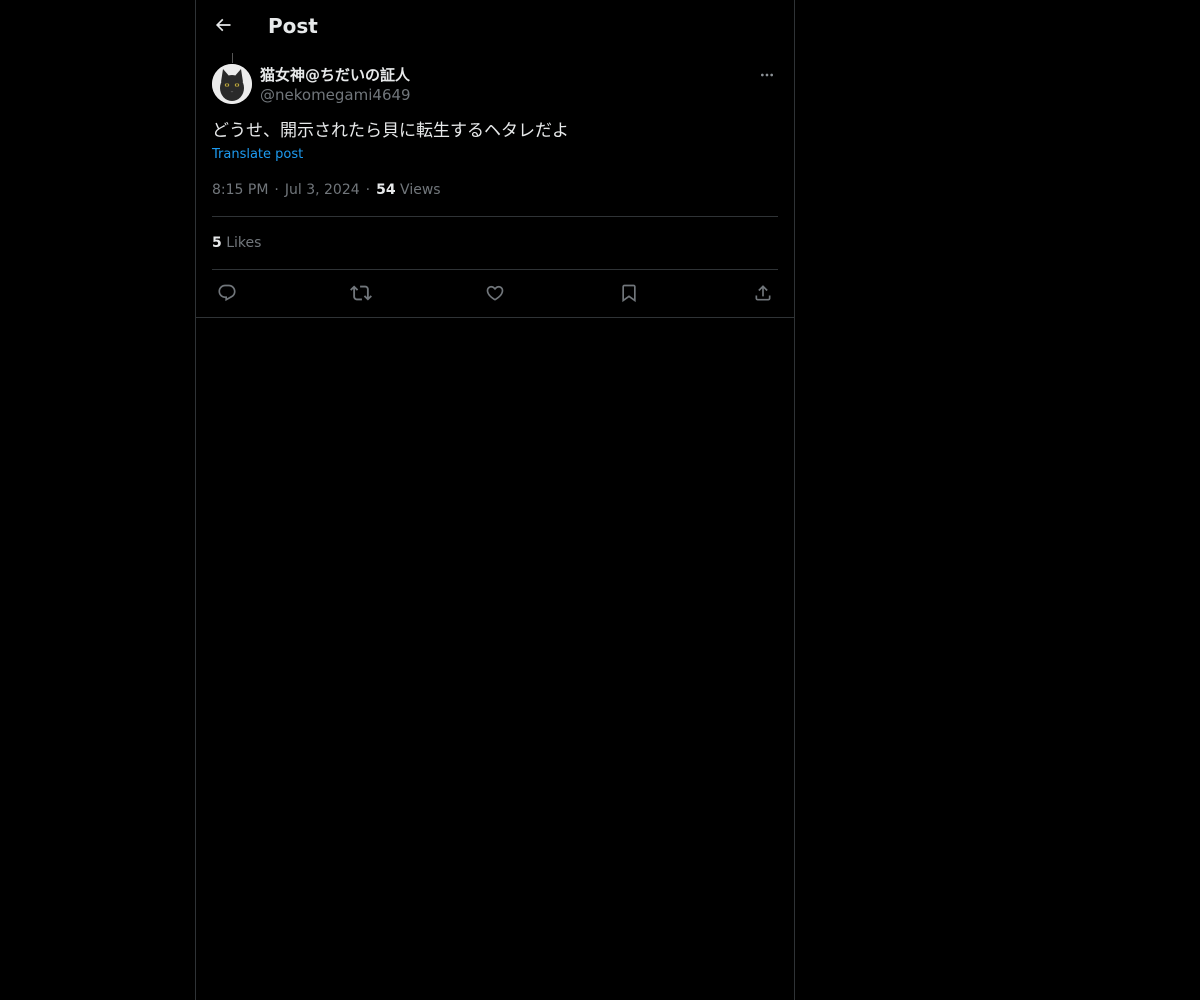 The height and width of the screenshot is (1000, 1200). Describe the element at coordinates (232, 58) in the screenshot. I see `thread-connector-line` at that location.